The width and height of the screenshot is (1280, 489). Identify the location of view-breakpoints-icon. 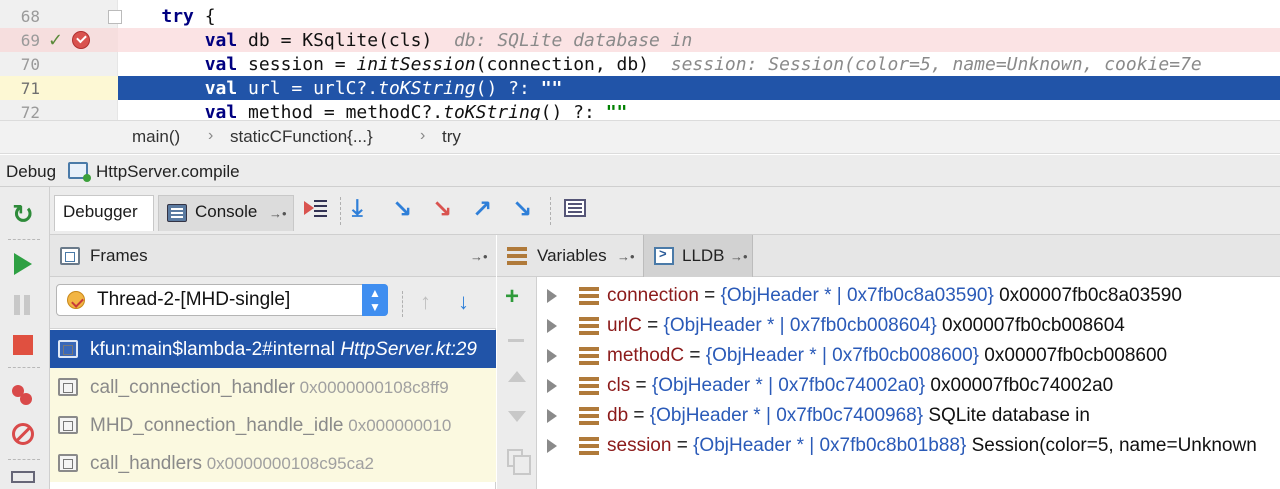
(23, 396).